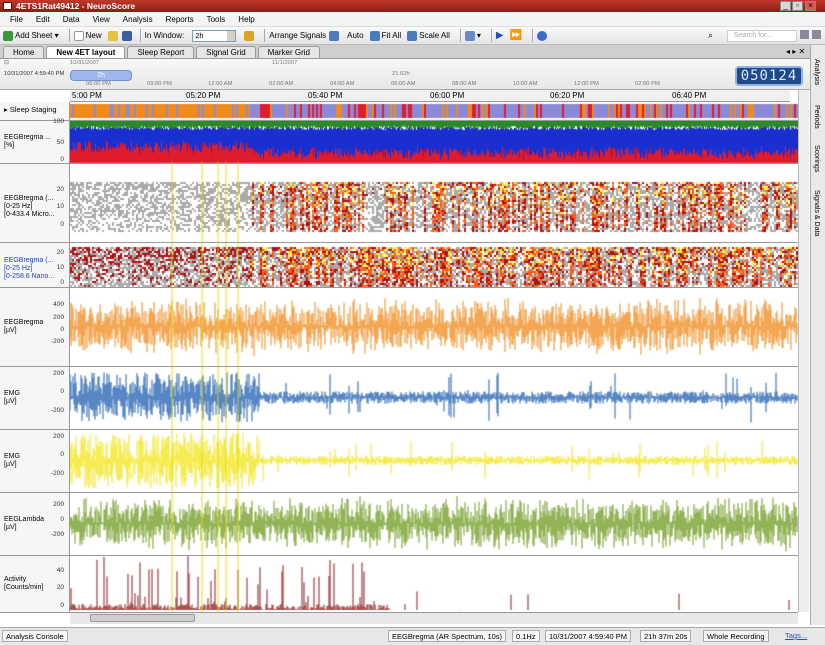 The width and height of the screenshot is (825, 645). What do you see at coordinates (16, 19) in the screenshot?
I see `menu-file: File` at bounding box center [16, 19].